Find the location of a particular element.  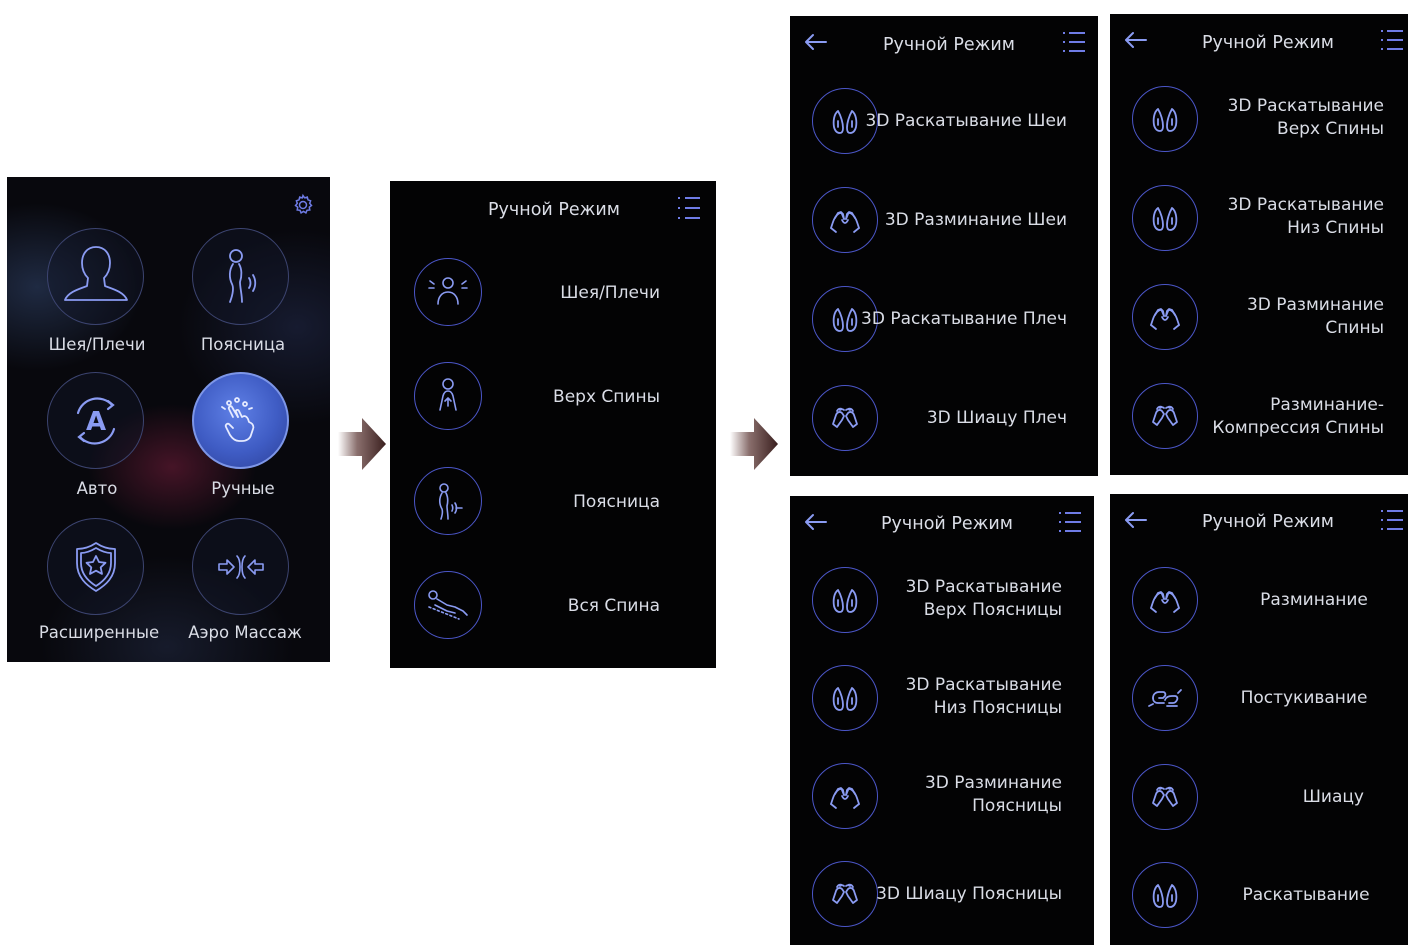

program-label: 3D Раскатывание Плеч is located at coordinates (964, 319).